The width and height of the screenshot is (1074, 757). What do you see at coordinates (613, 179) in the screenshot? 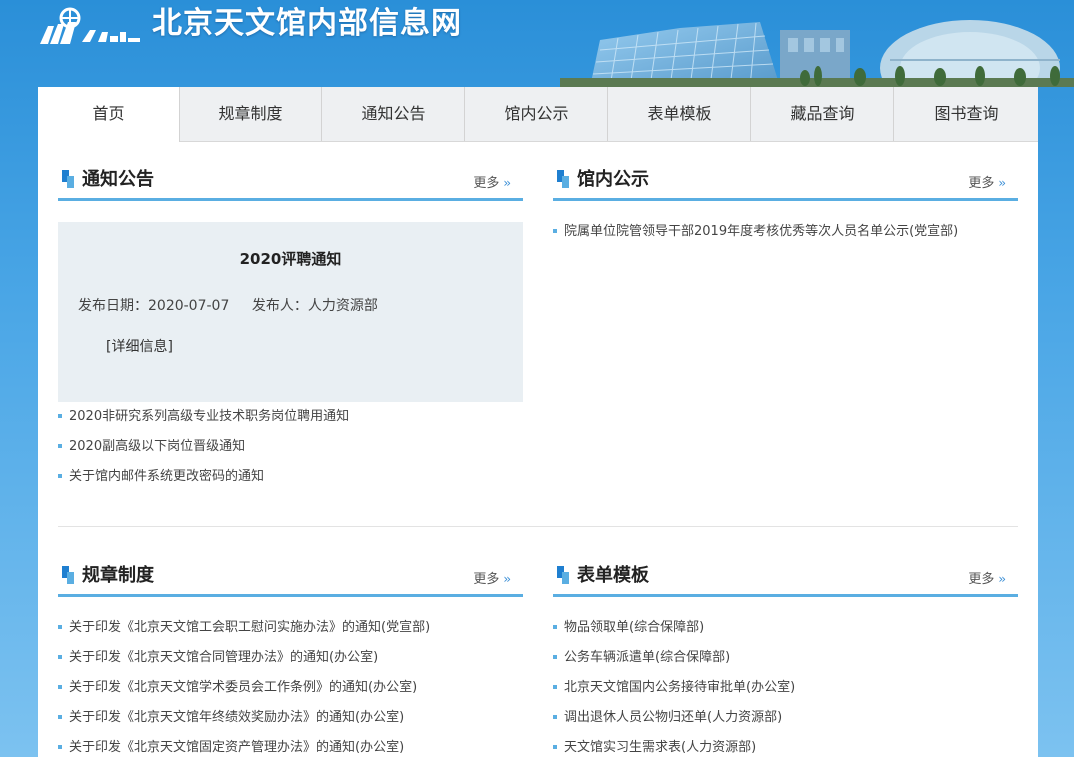
I see `section-title: 馆内公示` at bounding box center [613, 179].